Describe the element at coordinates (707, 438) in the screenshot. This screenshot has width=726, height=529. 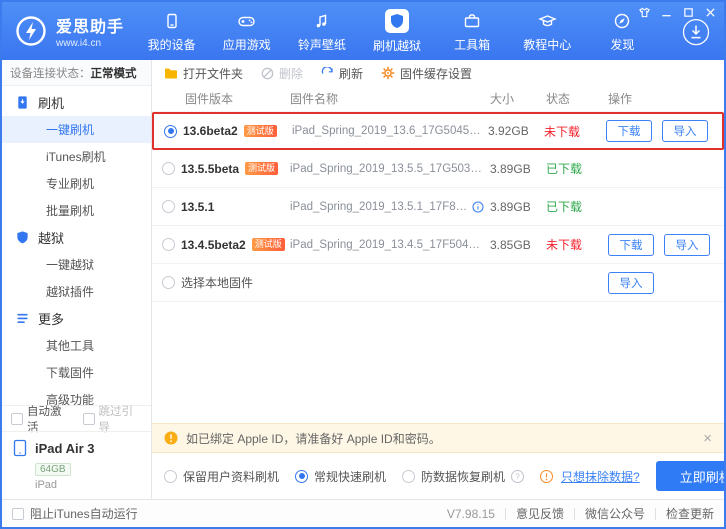
I see `close-notice-icon: ×` at that location.